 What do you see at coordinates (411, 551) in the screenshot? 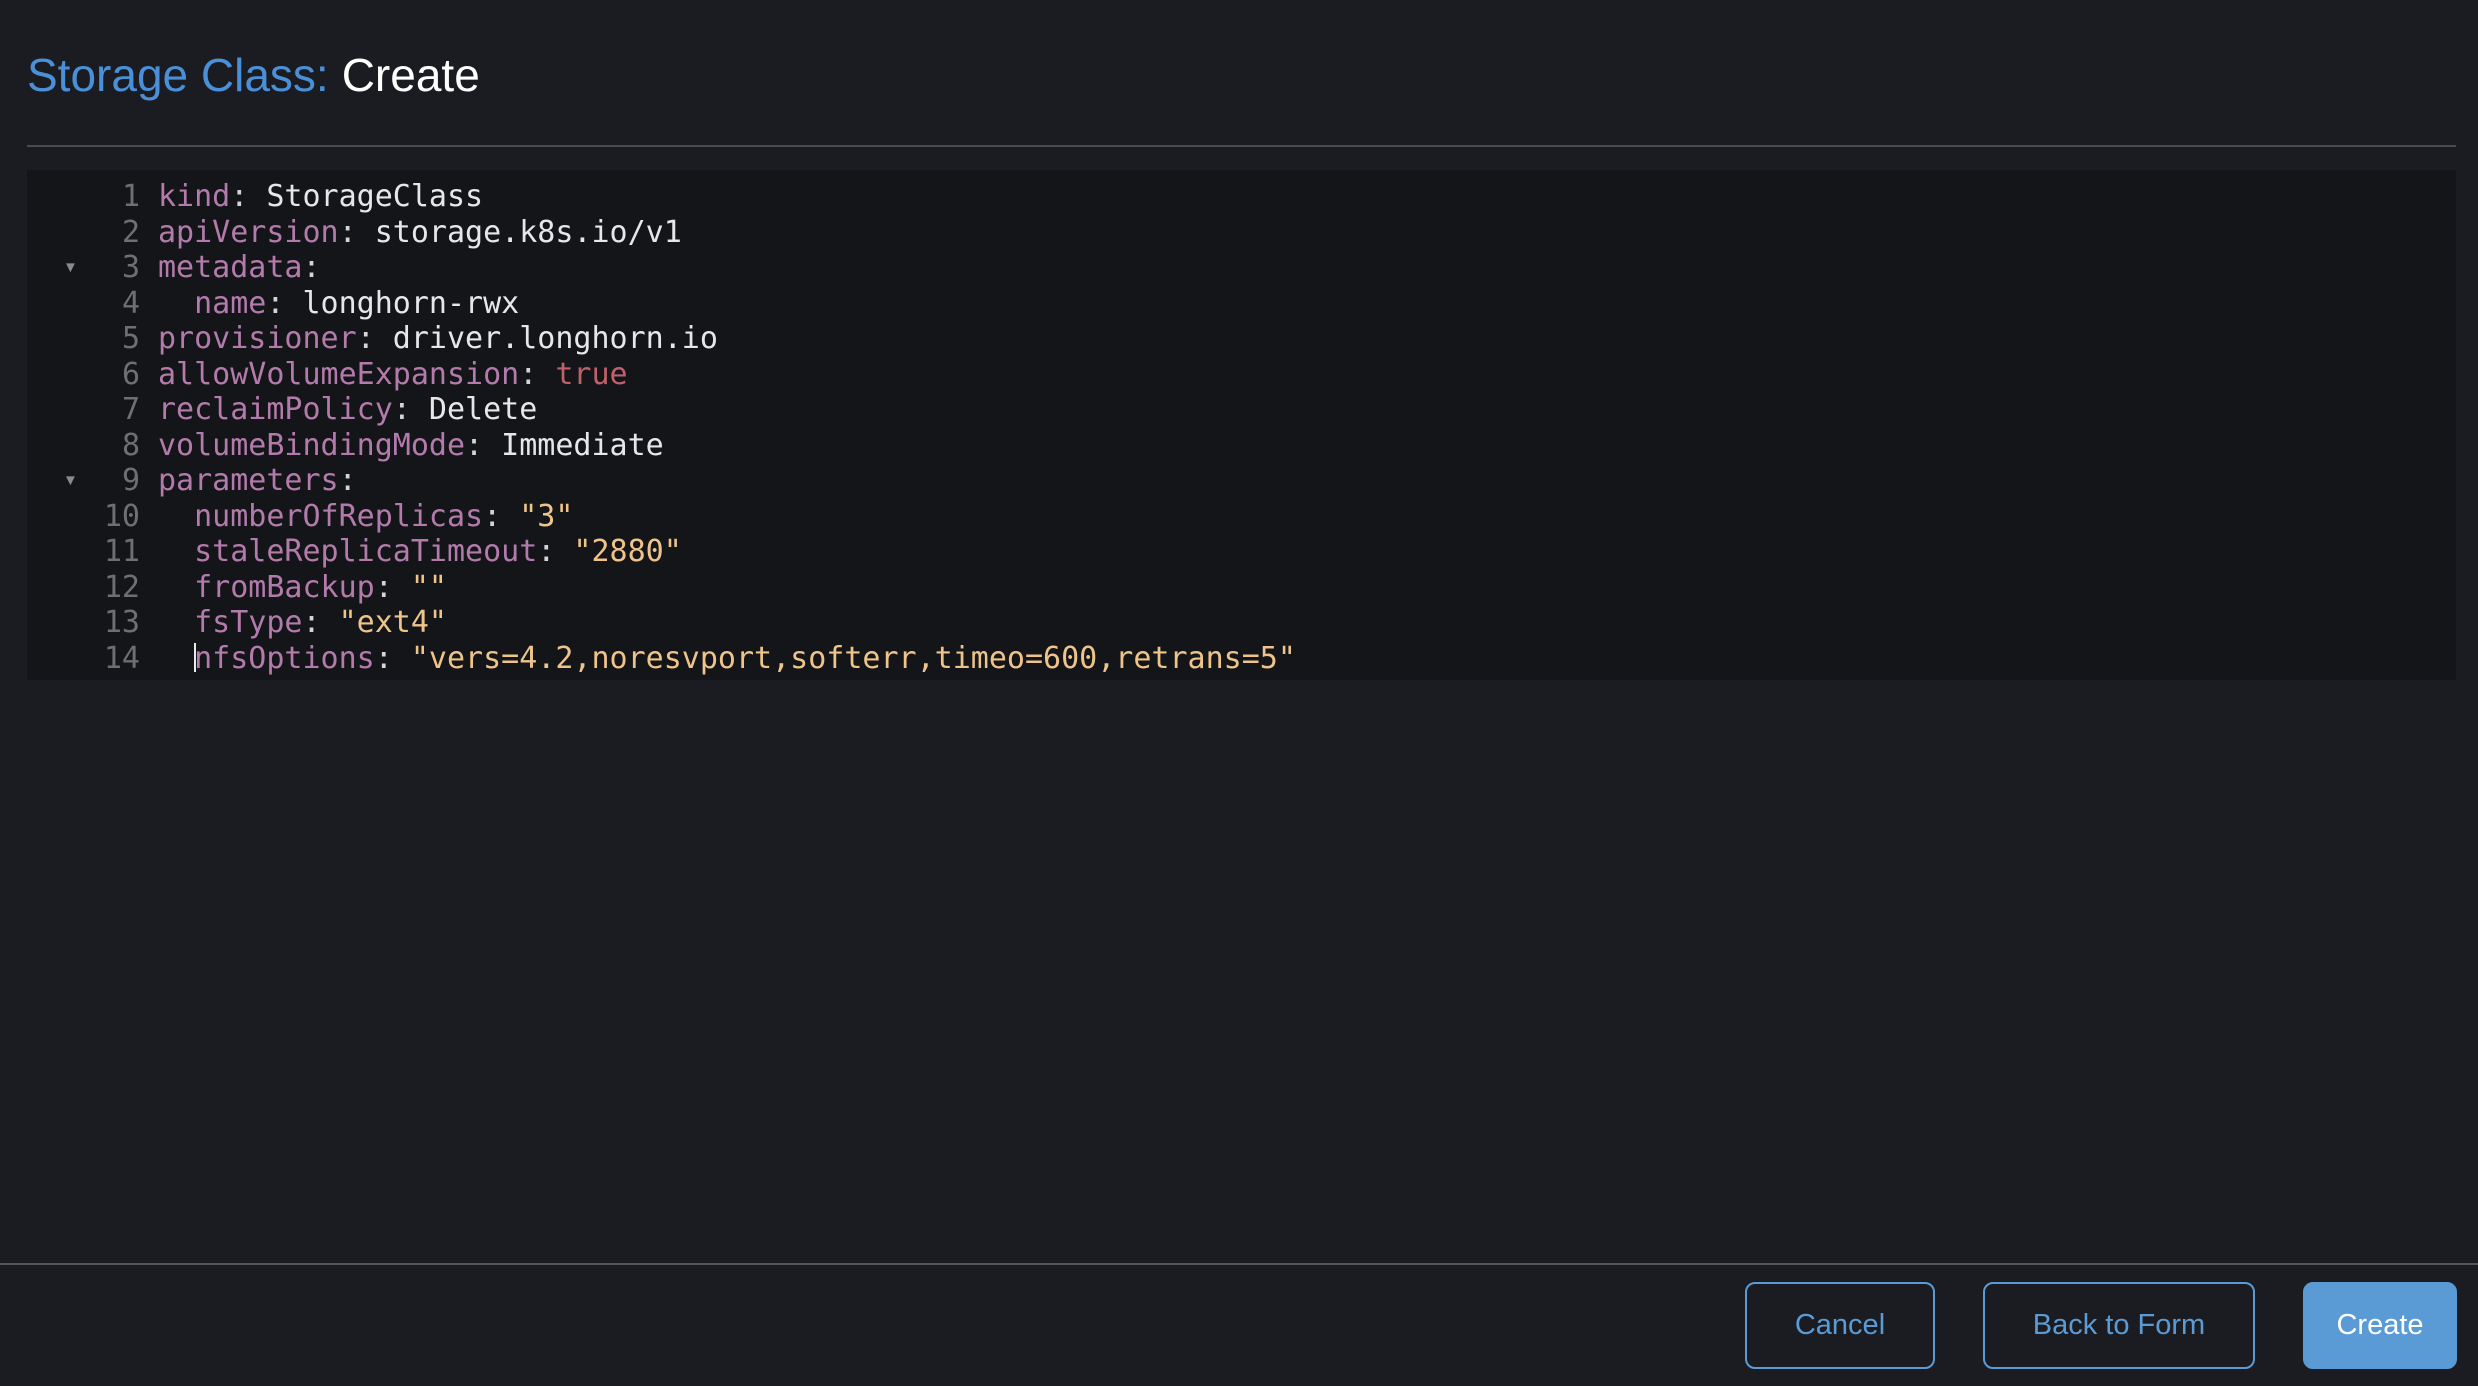
I see `code-text: staleReplicaTimeout: "2880"` at bounding box center [411, 551].